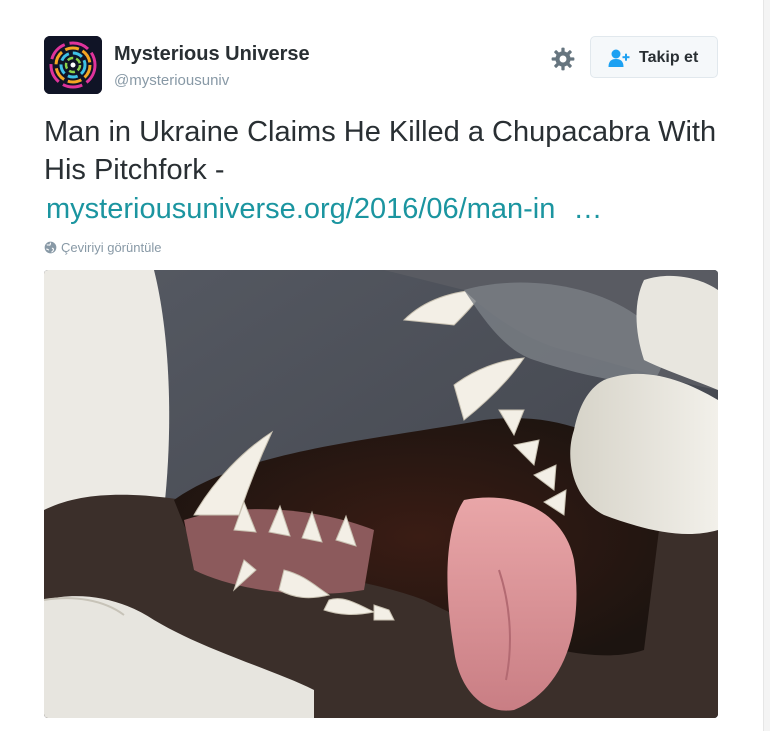 The image size is (770, 731). I want to click on user-handle: @mysteriousuniv, so click(171, 80).